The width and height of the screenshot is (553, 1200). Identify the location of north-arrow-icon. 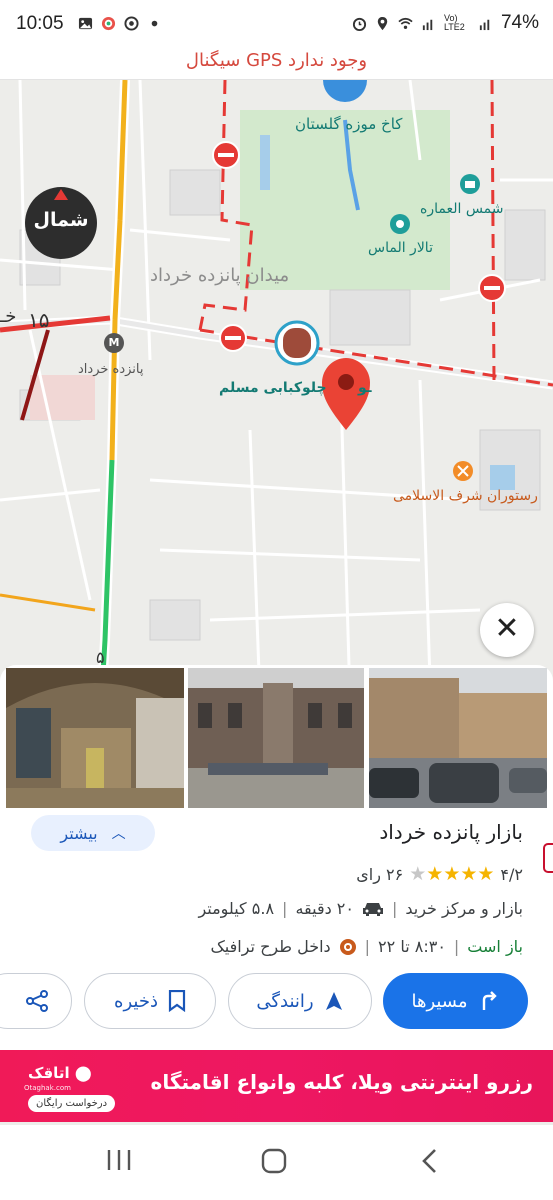
(61, 194).